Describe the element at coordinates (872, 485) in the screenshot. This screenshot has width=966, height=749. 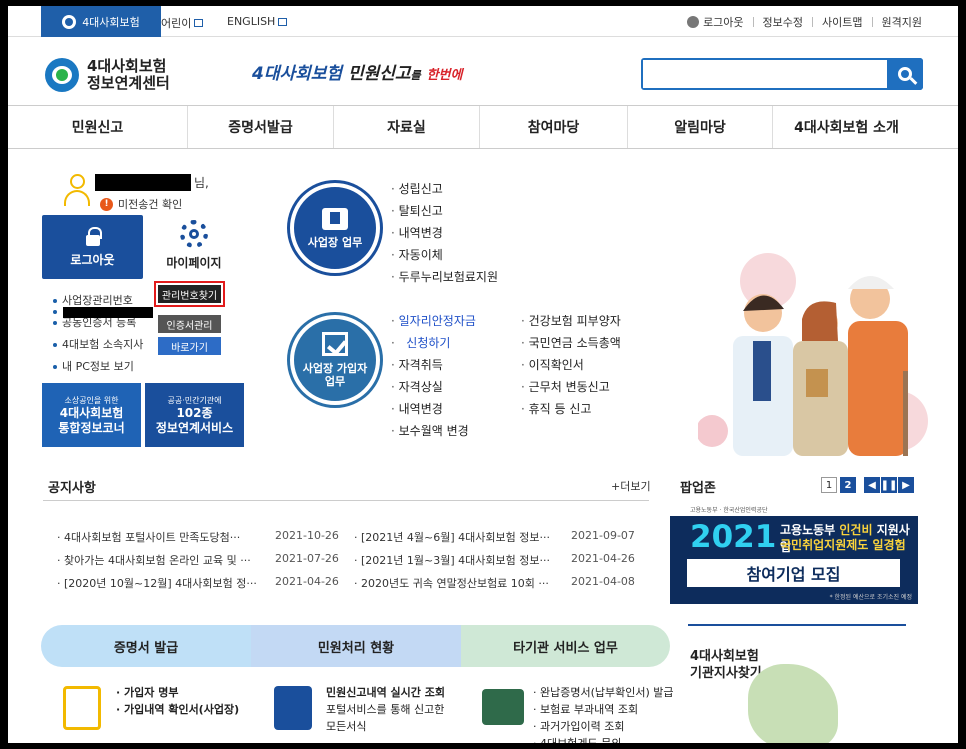
I see `prev-arrow-icon: ◀` at that location.